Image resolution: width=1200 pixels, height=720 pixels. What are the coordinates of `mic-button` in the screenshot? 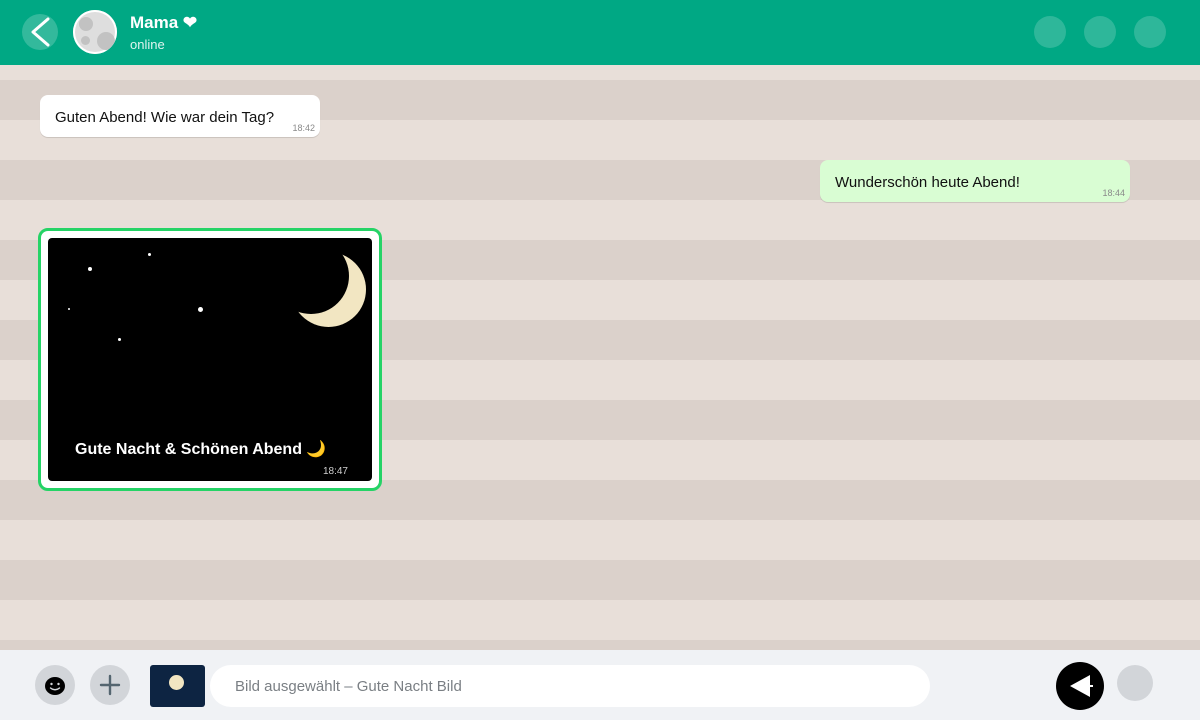 It's located at (1135, 683).